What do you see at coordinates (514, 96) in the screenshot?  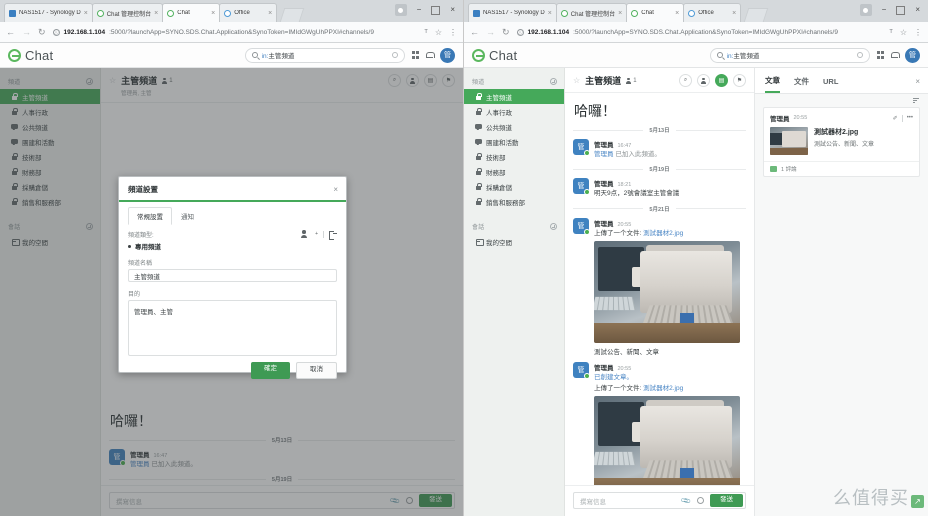 I see `sidebar-item-zhuguan: 主管頻道` at bounding box center [514, 96].